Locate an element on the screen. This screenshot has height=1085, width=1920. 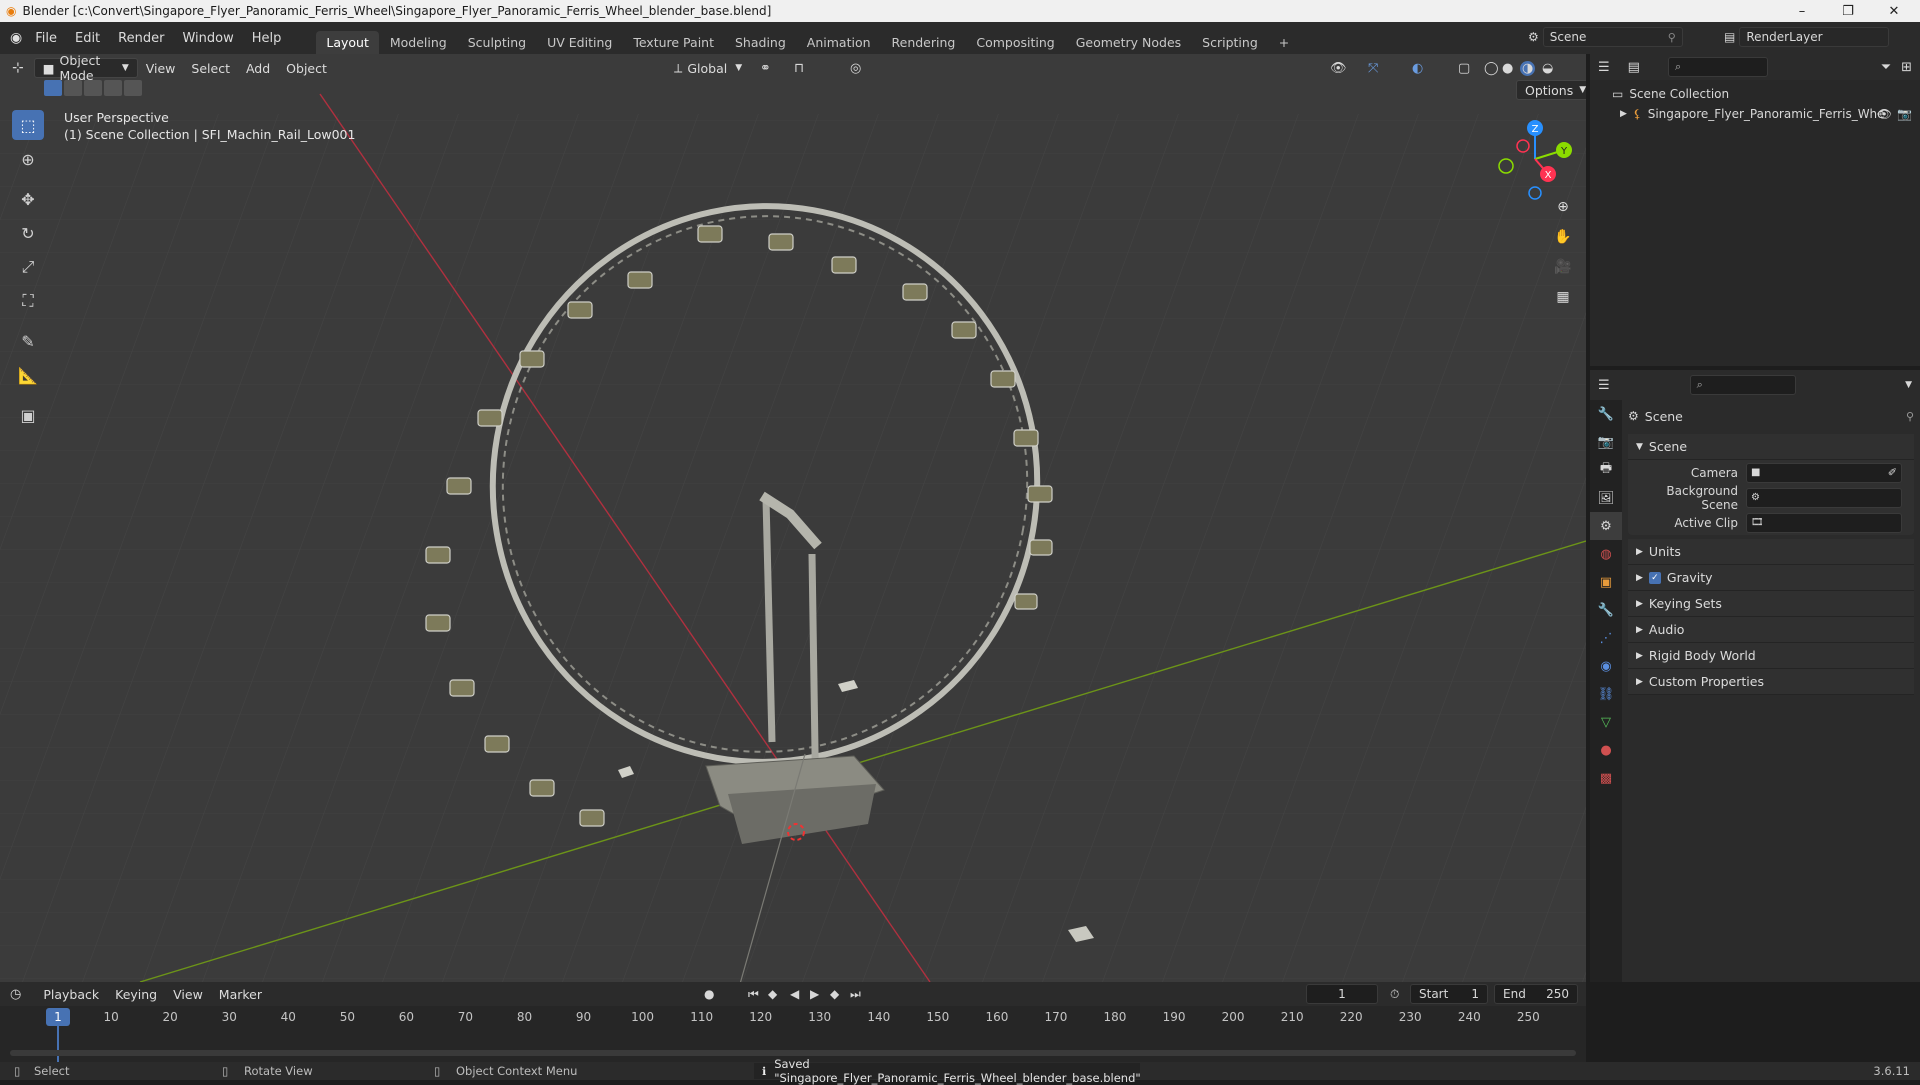
new-collection-icon: ⊞ is located at coordinates (1906, 67).